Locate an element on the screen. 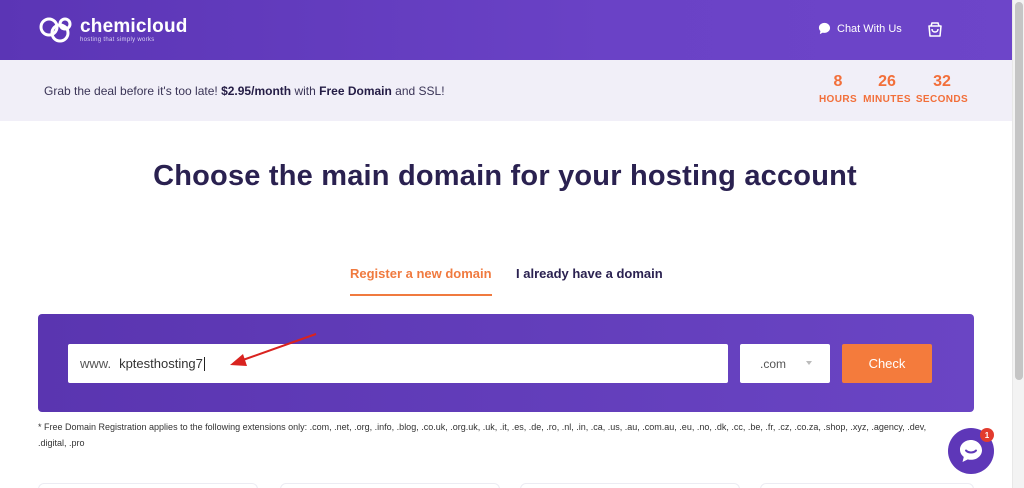 The height and width of the screenshot is (488, 1024). brand-tagline: hosting that simply works is located at coordinates (117, 39).